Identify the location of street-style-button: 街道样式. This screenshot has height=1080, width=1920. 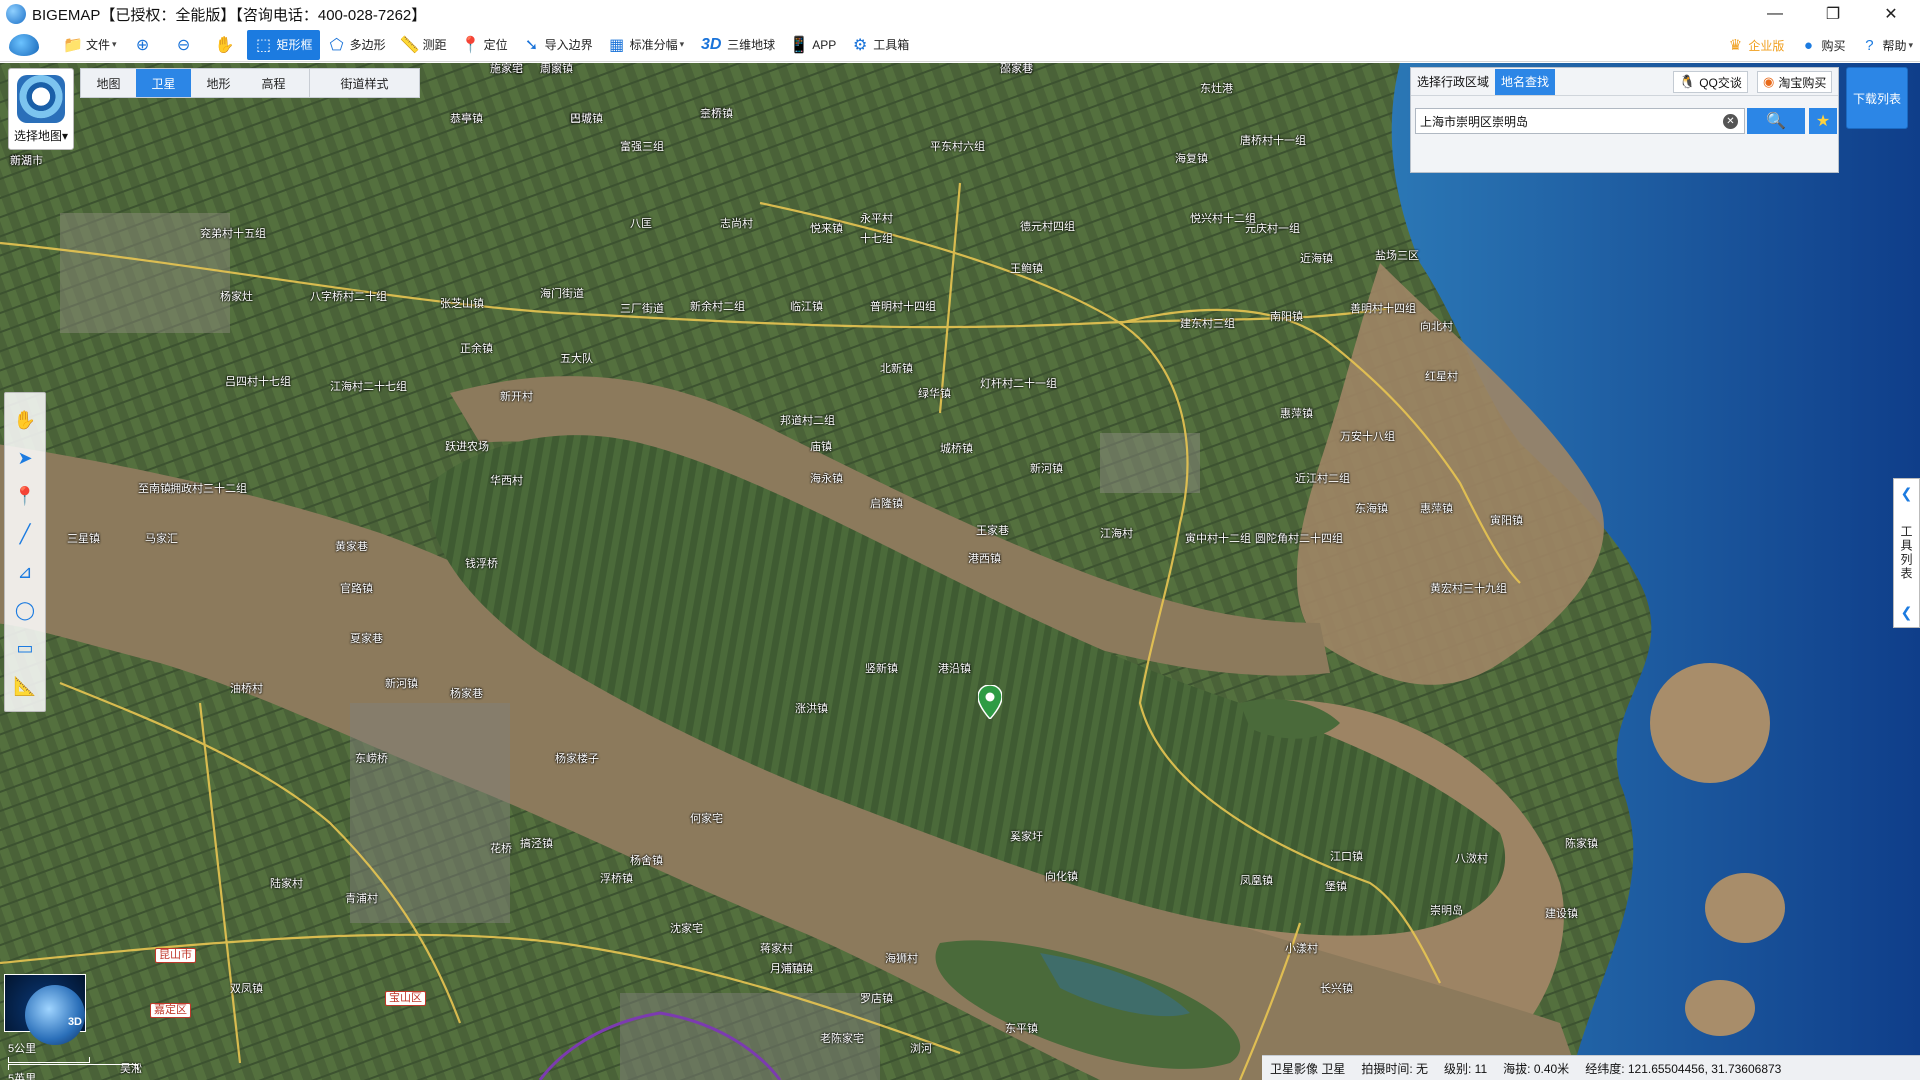
(364, 83).